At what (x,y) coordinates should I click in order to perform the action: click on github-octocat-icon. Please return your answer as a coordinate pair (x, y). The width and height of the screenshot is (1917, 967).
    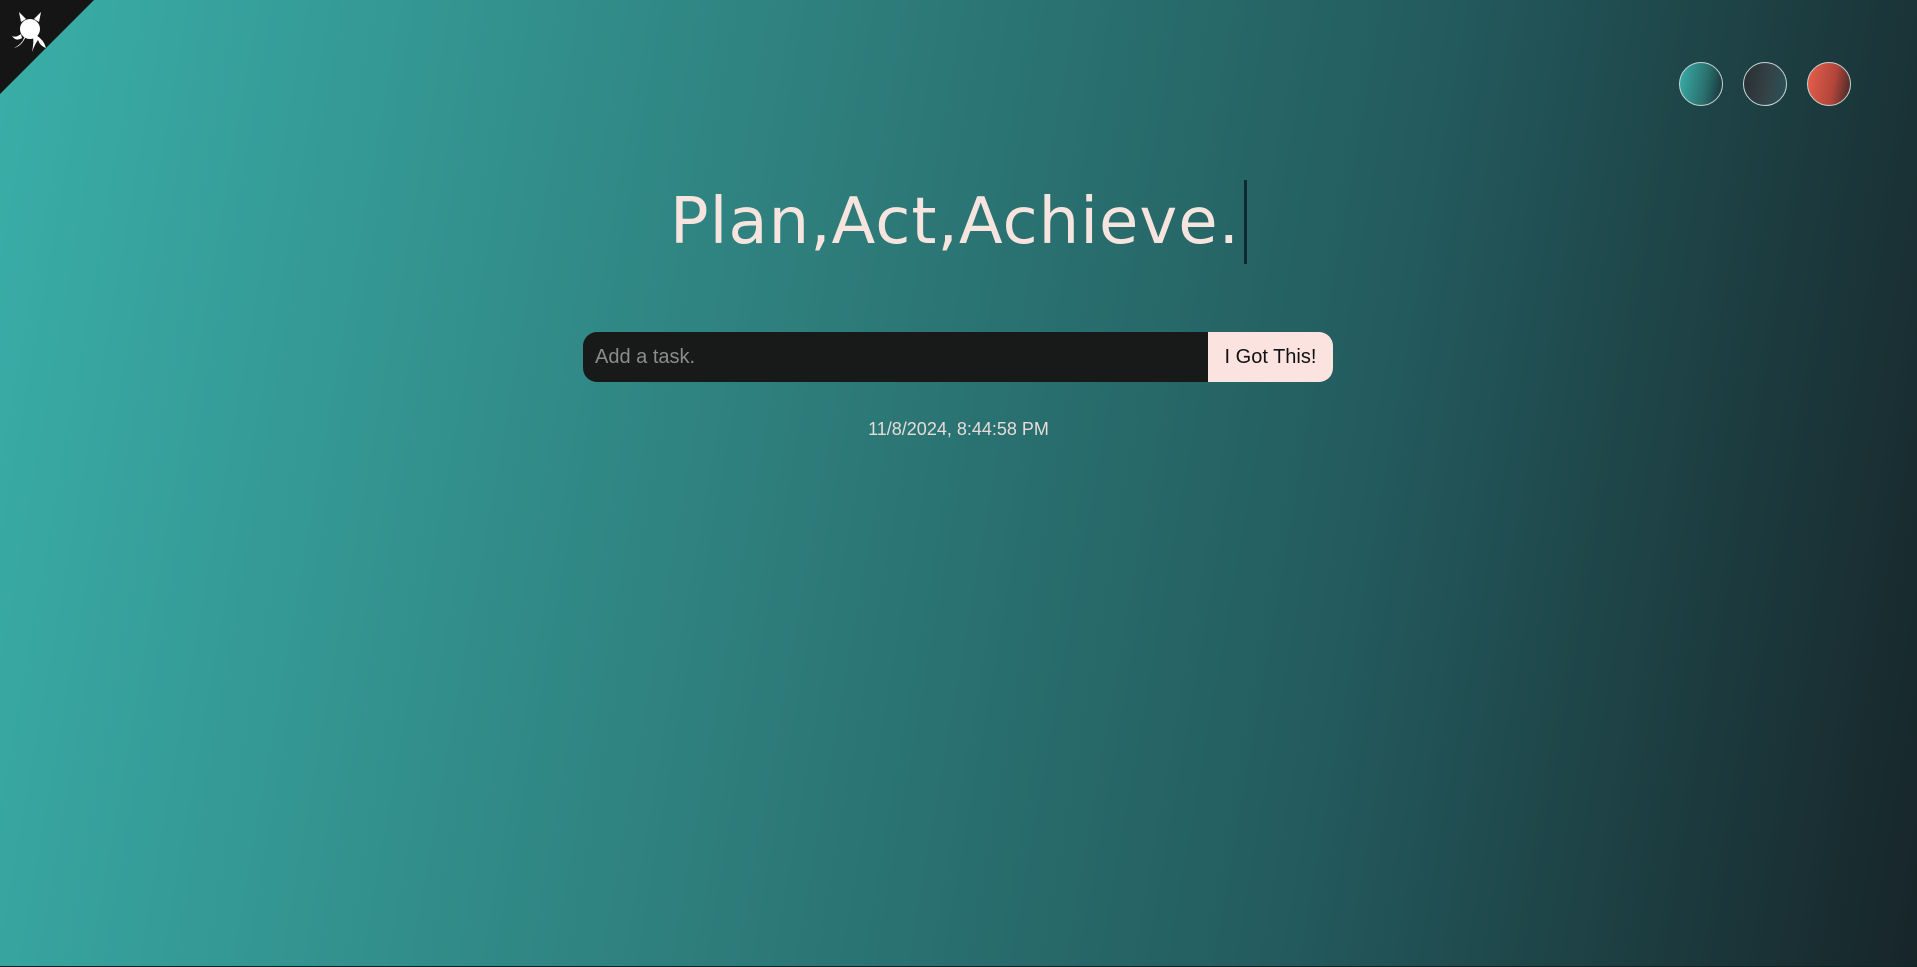
    Looking at the image, I should click on (47, 47).